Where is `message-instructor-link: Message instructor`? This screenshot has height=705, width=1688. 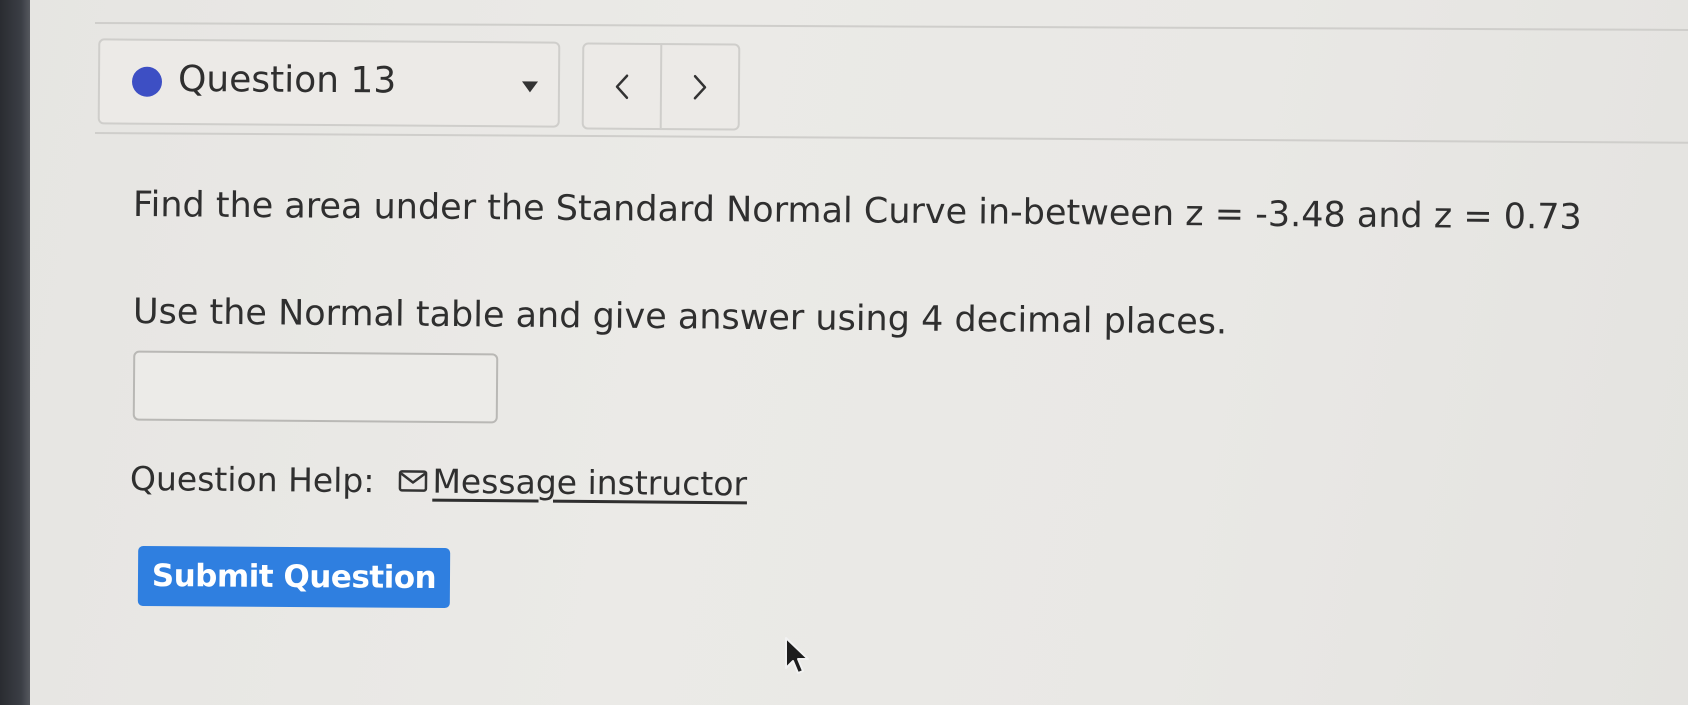 message-instructor-link: Message instructor is located at coordinates (572, 482).